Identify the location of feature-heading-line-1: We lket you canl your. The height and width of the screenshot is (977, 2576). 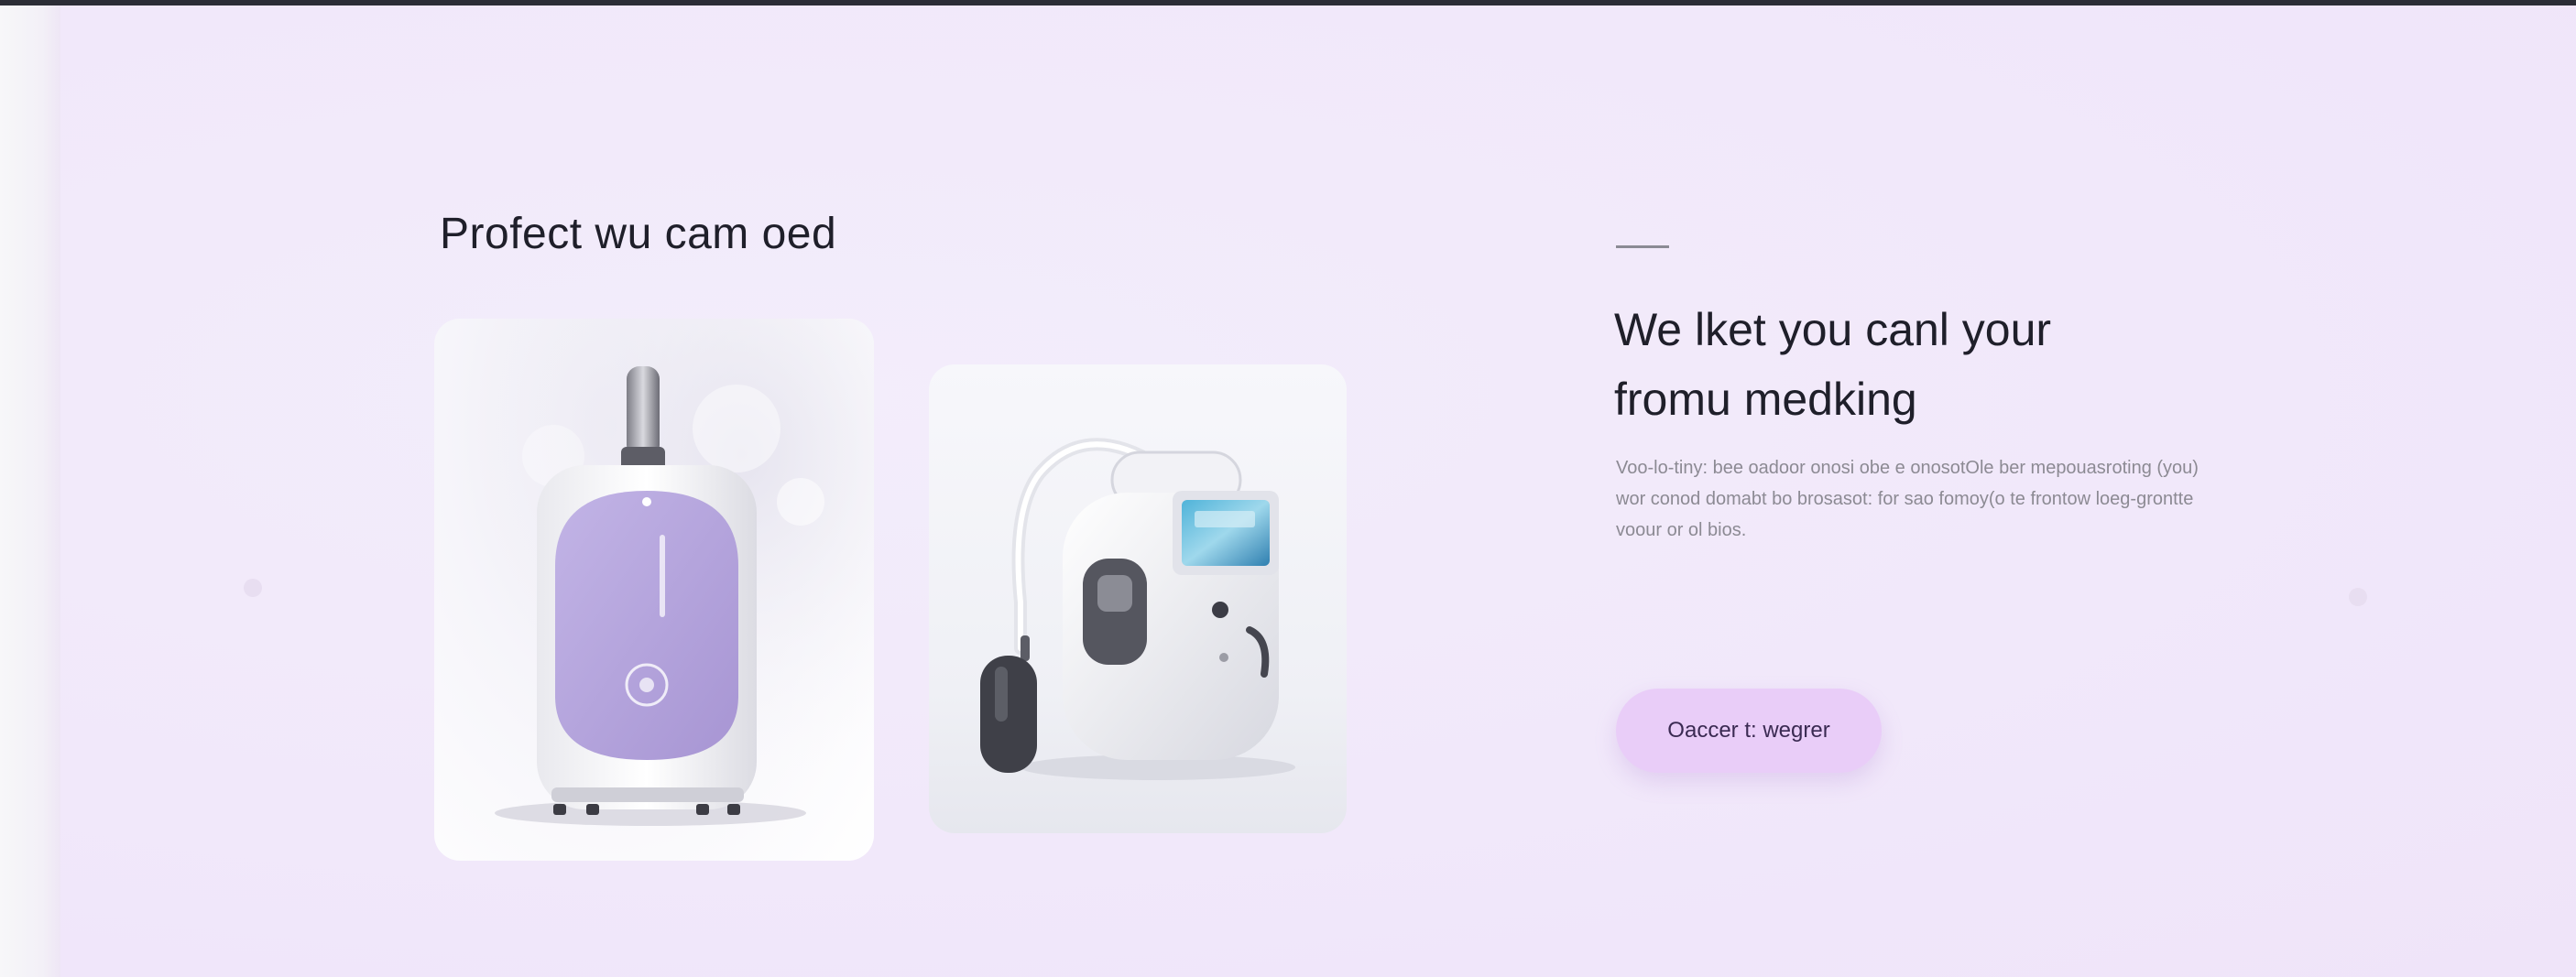
(1833, 329).